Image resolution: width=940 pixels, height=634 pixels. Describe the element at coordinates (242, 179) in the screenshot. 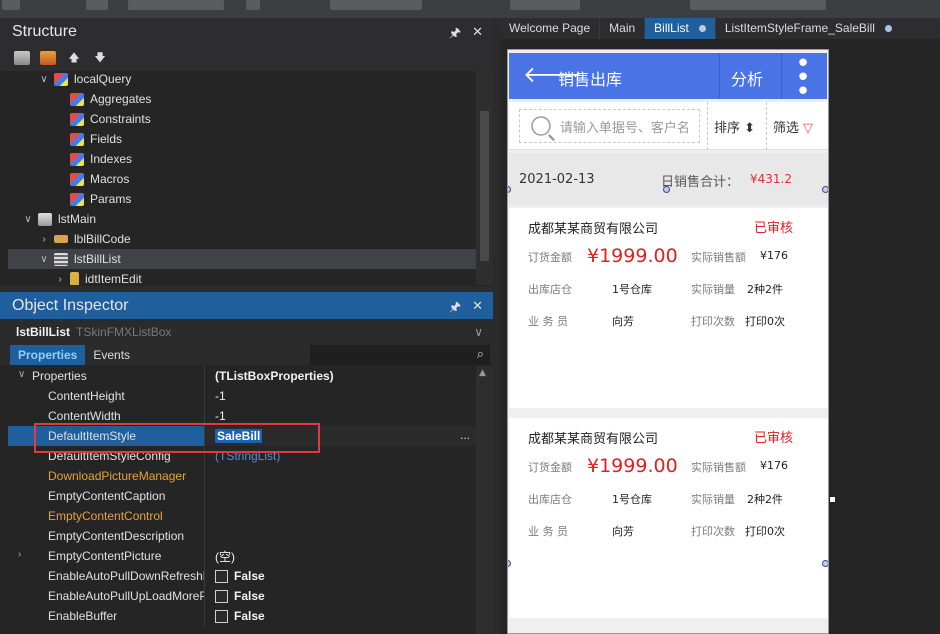

I see `tree-item: Macros` at that location.